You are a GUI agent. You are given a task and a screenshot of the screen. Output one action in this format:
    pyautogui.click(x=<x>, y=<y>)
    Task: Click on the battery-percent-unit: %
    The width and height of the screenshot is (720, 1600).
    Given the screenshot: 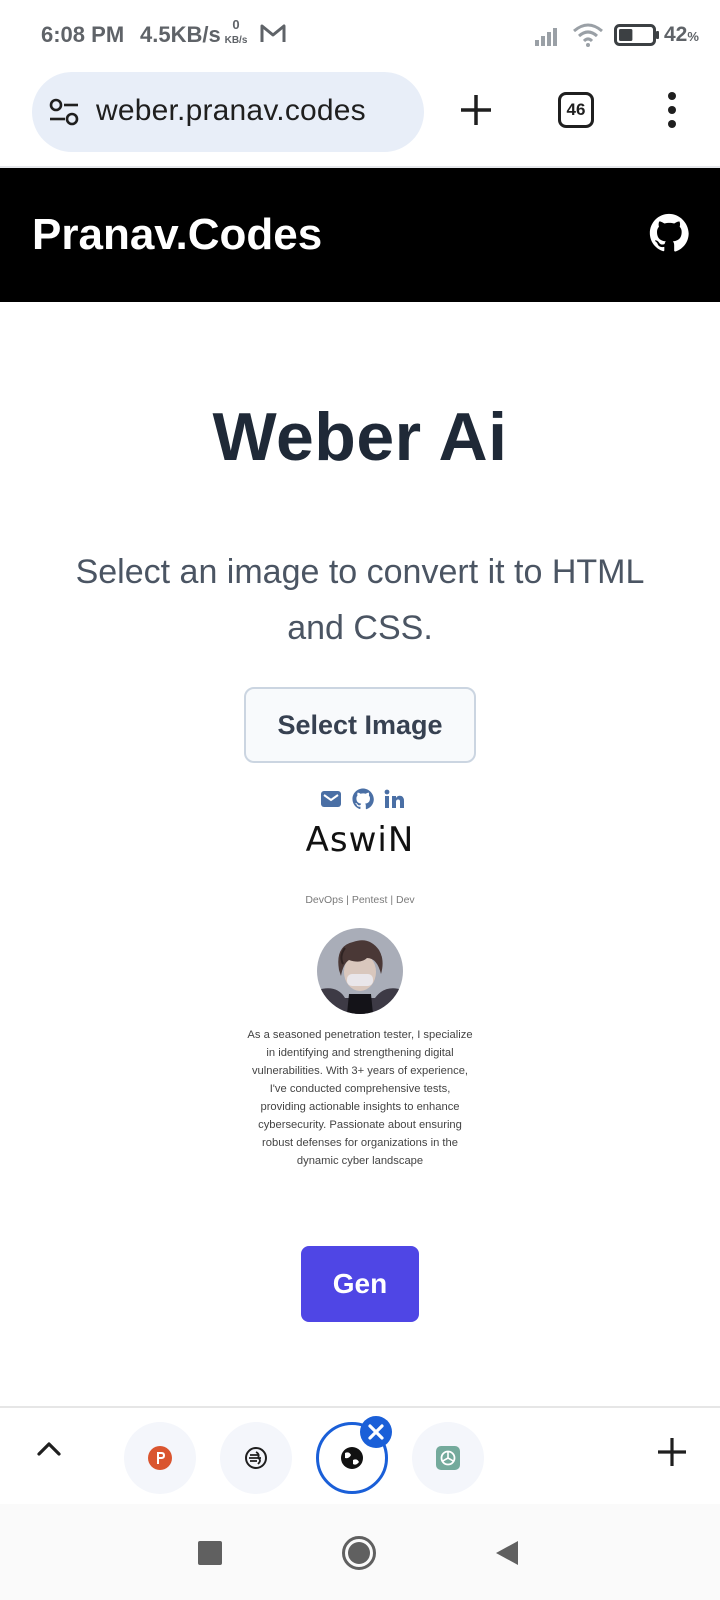 What is the action you would take?
    pyautogui.click(x=693, y=36)
    